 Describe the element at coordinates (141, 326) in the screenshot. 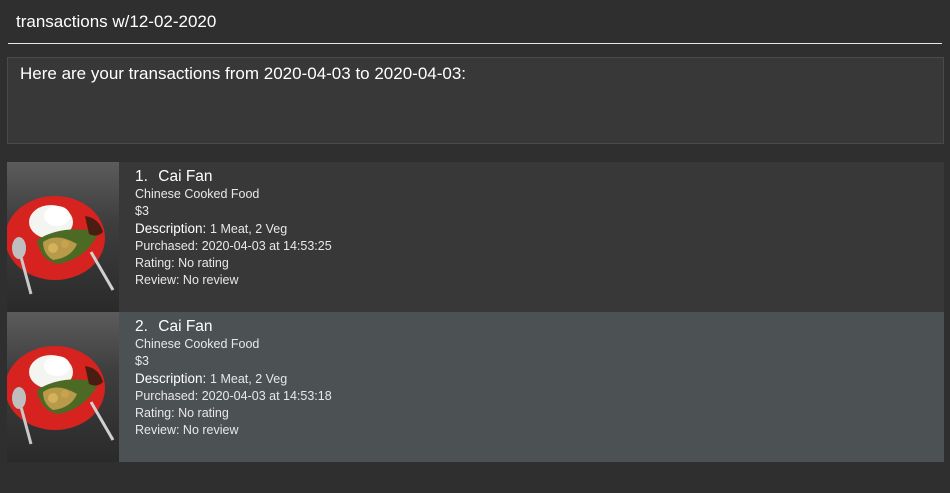

I see `card-index: 2.` at that location.